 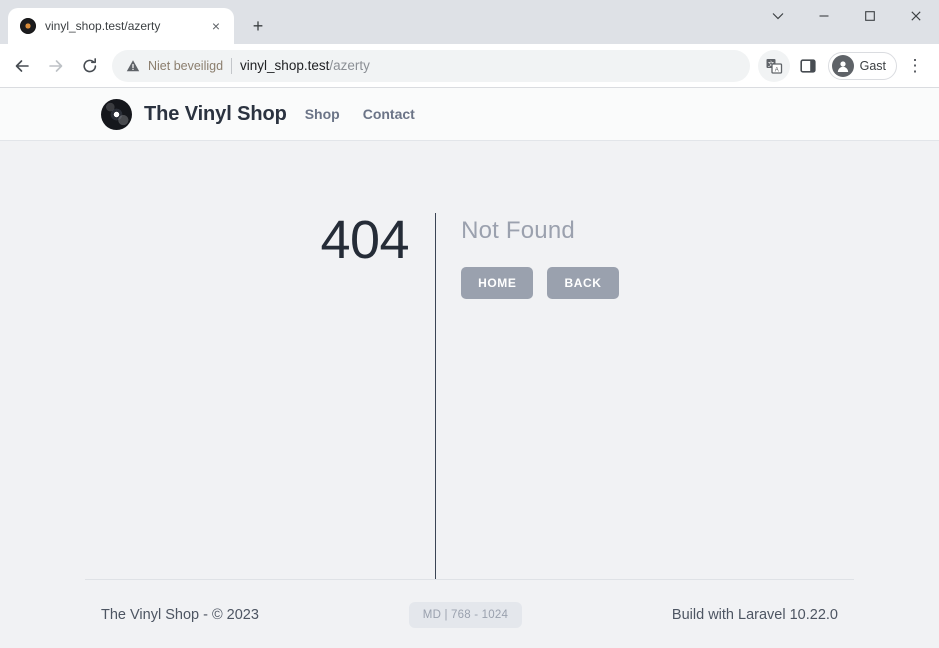 What do you see at coordinates (469, 22) in the screenshot?
I see `tab-strip: vinyl_shop.test/azerty × +` at bounding box center [469, 22].